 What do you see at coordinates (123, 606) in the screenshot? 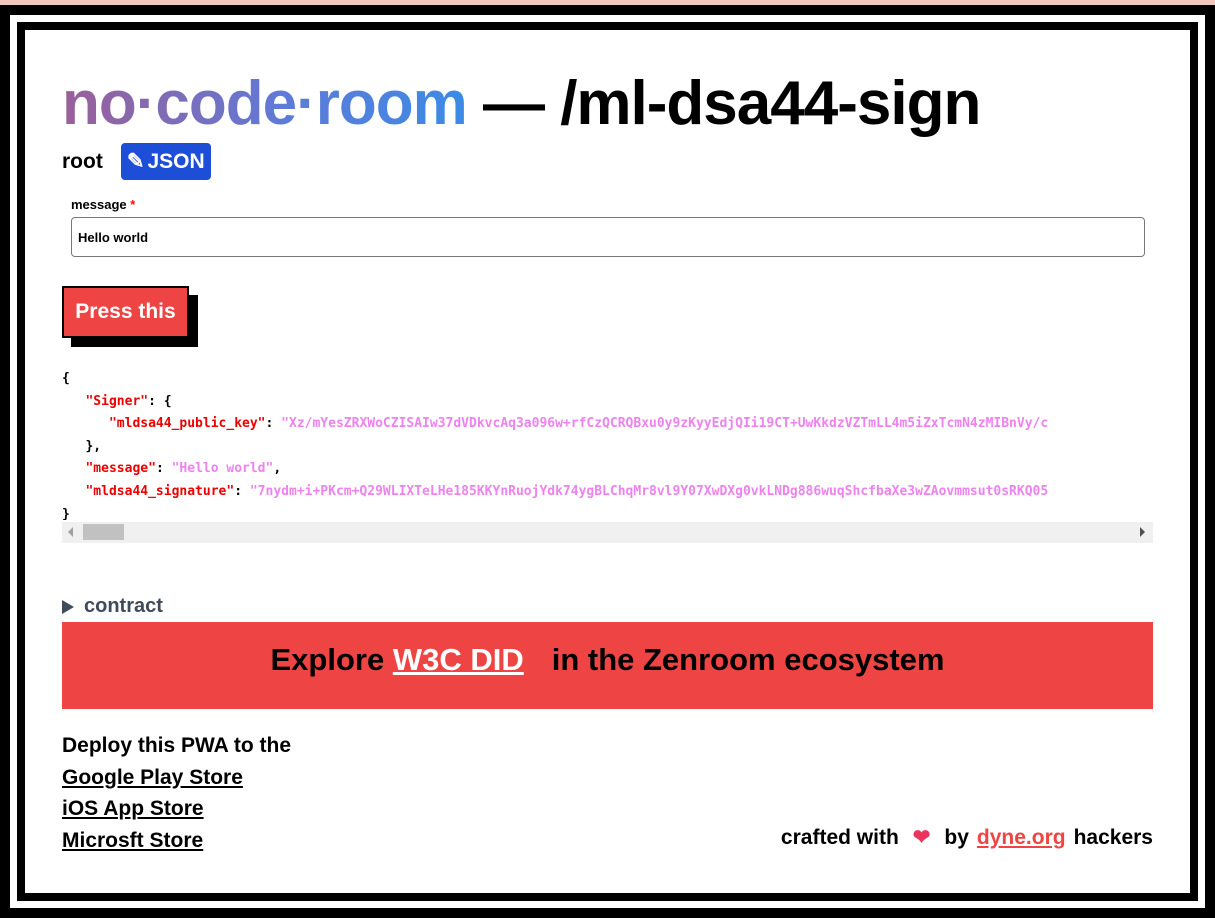
I see `contract-label: contract` at bounding box center [123, 606].